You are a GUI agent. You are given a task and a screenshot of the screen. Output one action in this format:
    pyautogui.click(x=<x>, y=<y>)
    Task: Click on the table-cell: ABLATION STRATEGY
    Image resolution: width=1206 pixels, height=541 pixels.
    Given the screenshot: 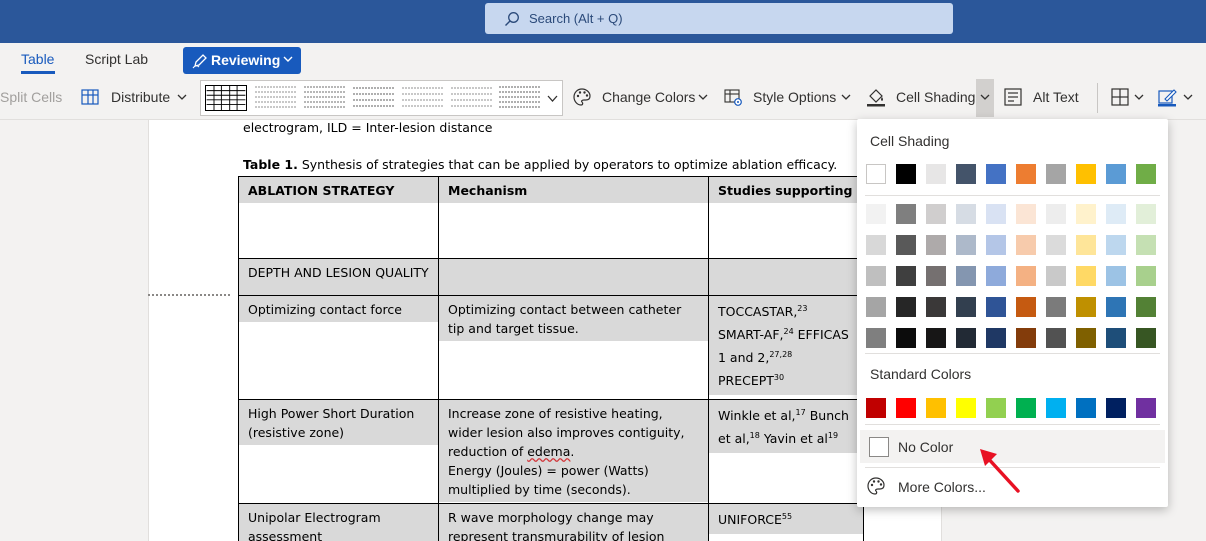 What is the action you would take?
    pyautogui.click(x=338, y=217)
    